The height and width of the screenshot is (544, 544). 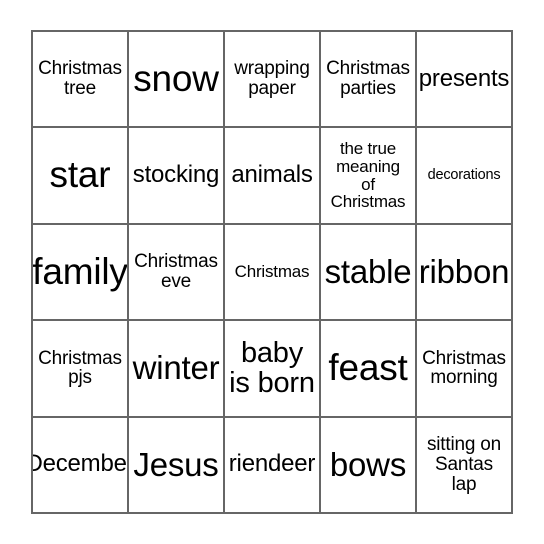 I want to click on bingo-cell-r1-c3: wrapping paper, so click(x=273, y=80).